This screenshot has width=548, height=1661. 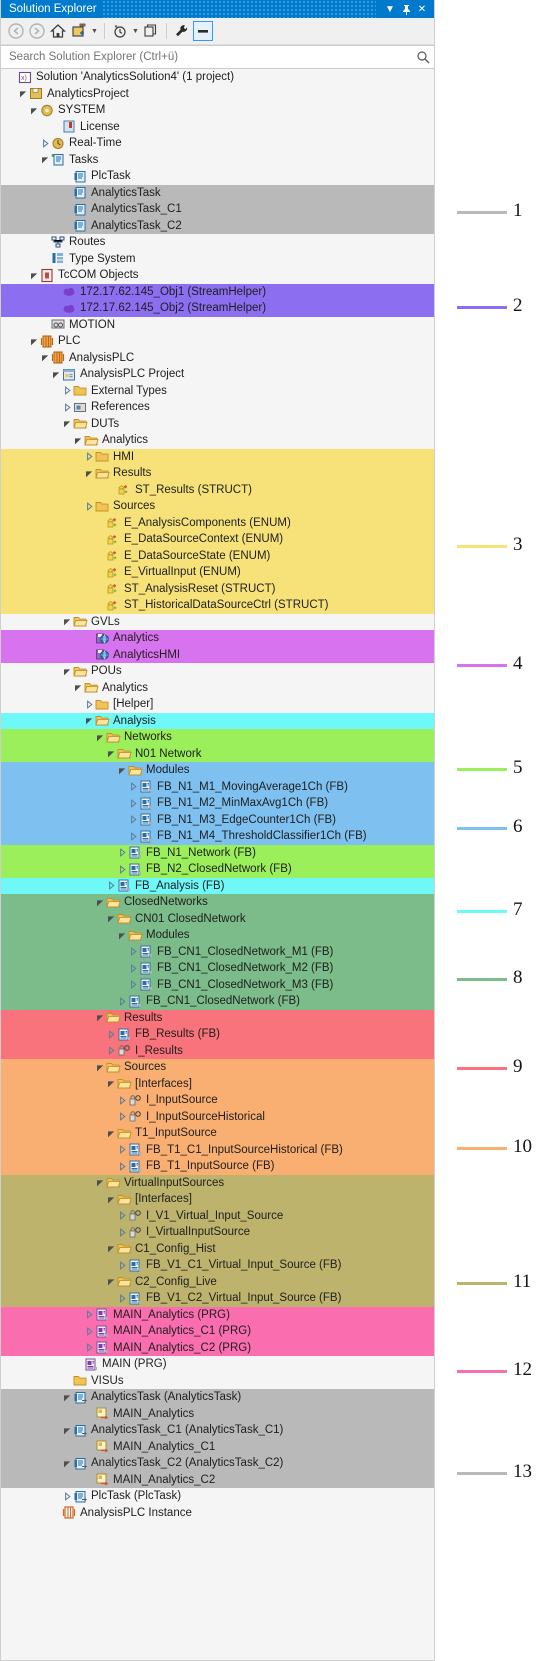 I want to click on back-button, so click(x=16, y=31).